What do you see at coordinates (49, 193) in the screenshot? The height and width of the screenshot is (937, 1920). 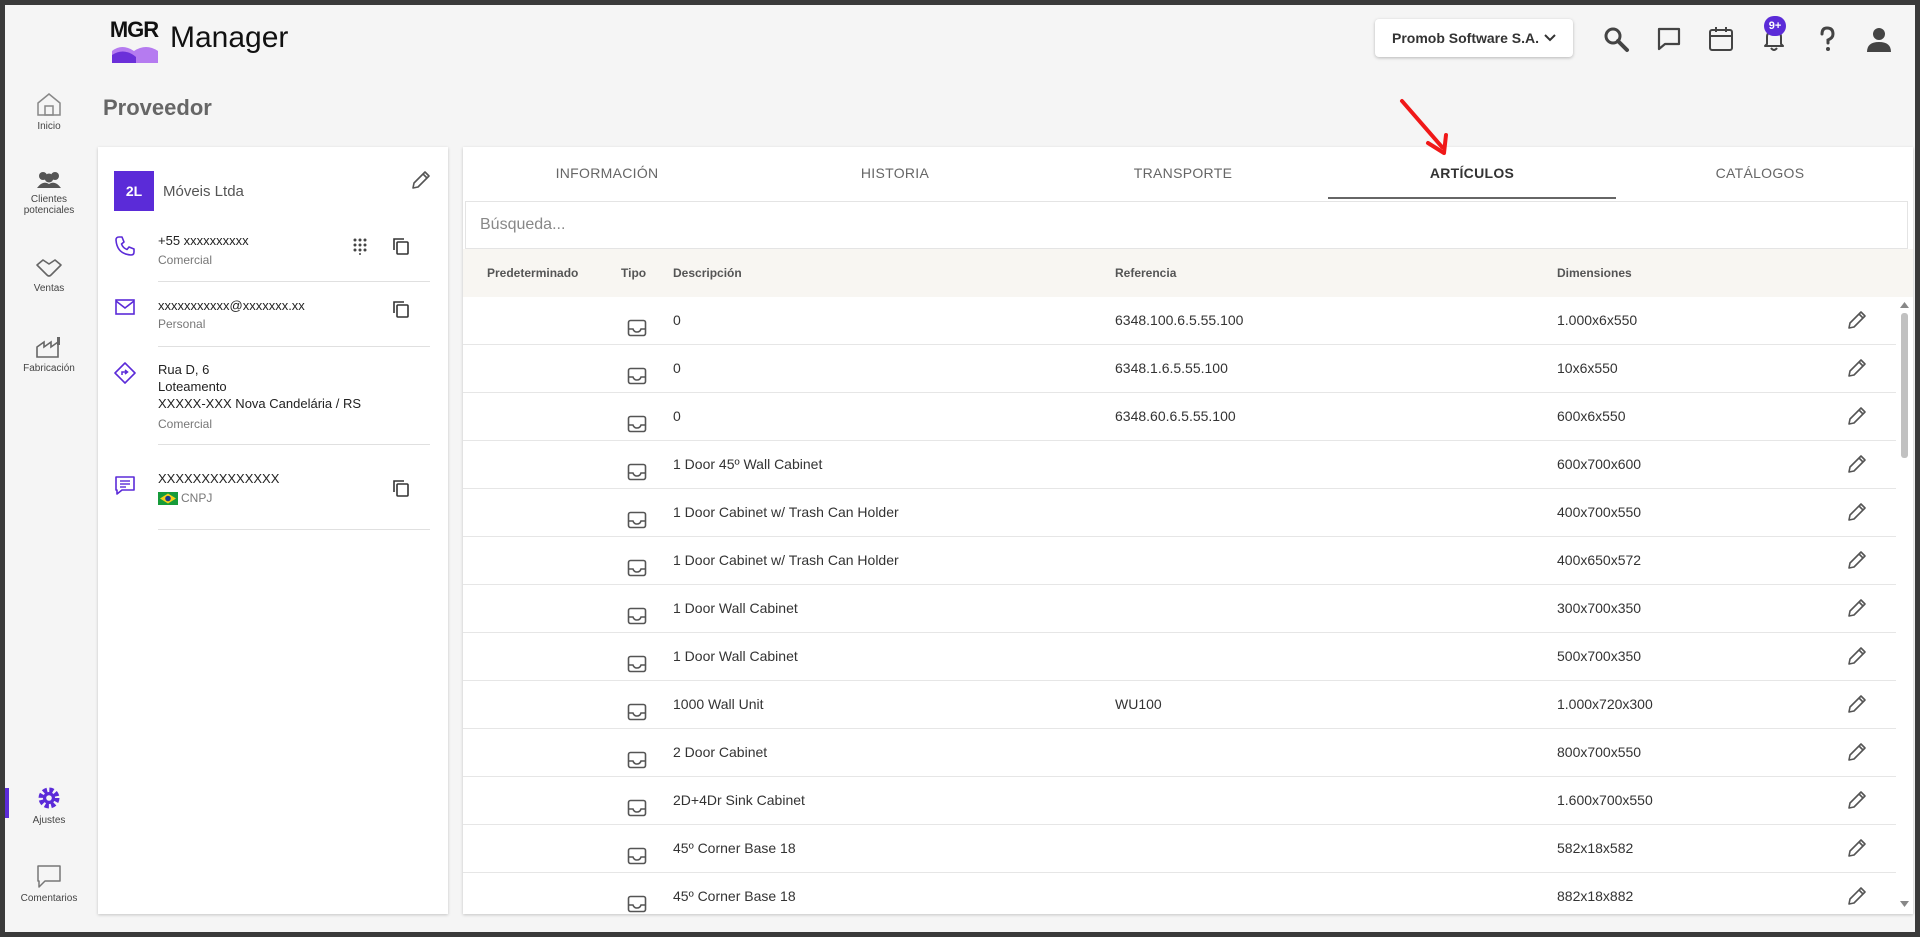 I see `nav-item-clientes: Clientes potenciales` at bounding box center [49, 193].